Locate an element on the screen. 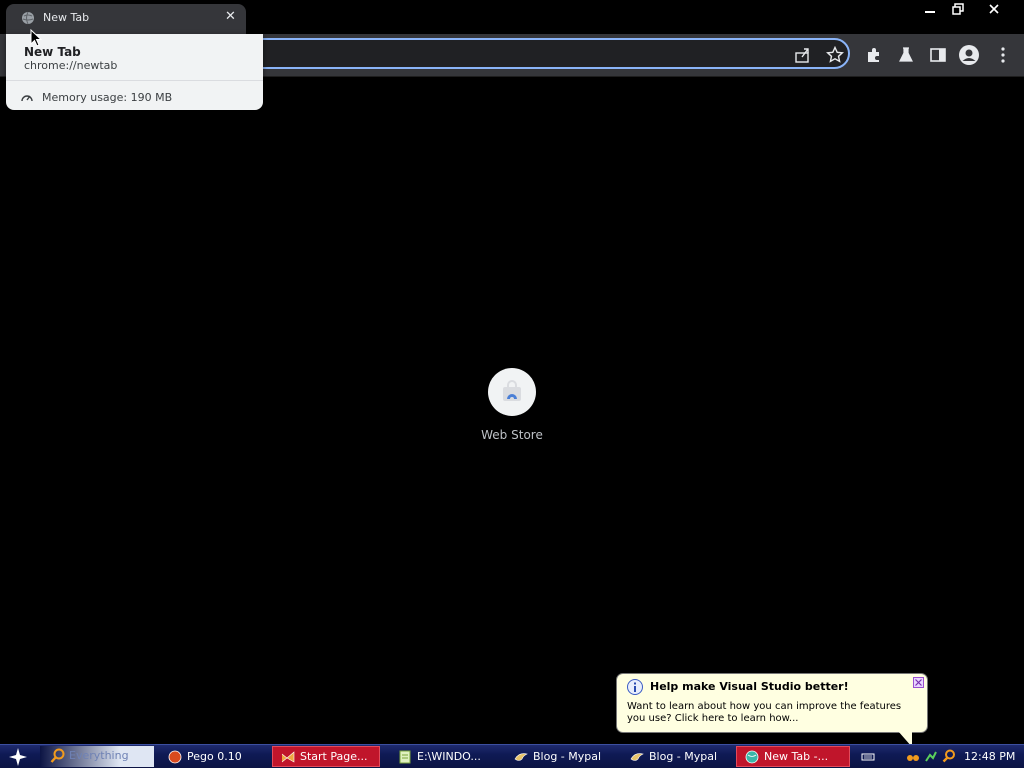 The height and width of the screenshot is (768, 1024). start-button is located at coordinates (18, 756).